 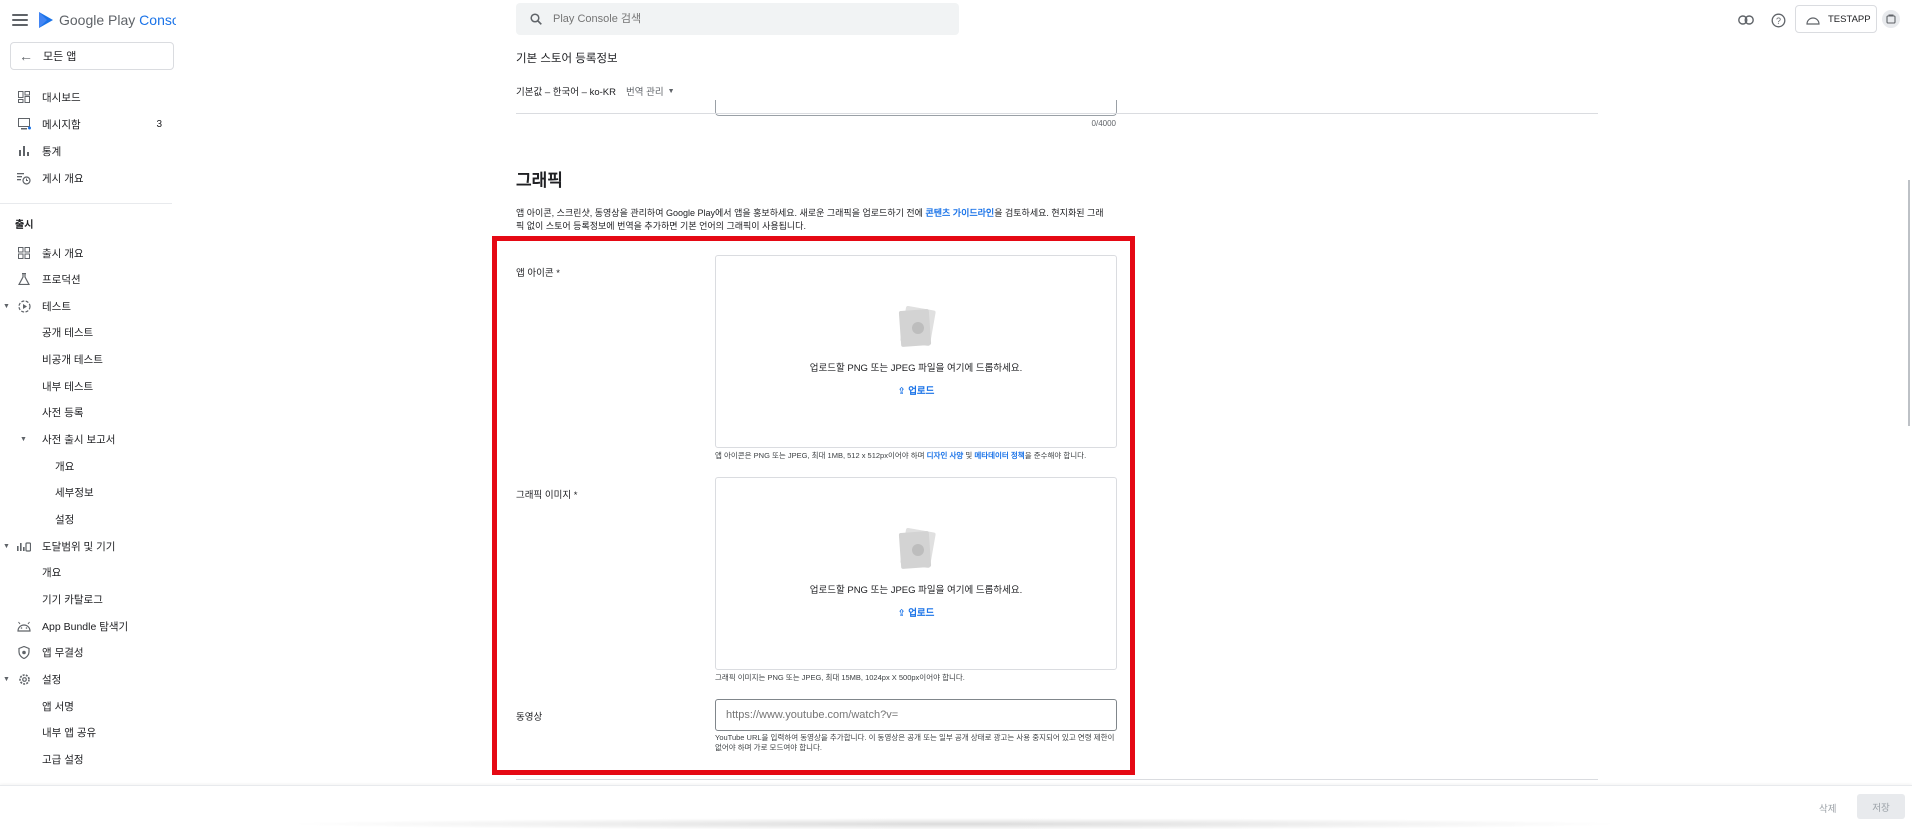 I want to click on sidebar-item-internal-testing: 내부 테스트, so click(x=88, y=386).